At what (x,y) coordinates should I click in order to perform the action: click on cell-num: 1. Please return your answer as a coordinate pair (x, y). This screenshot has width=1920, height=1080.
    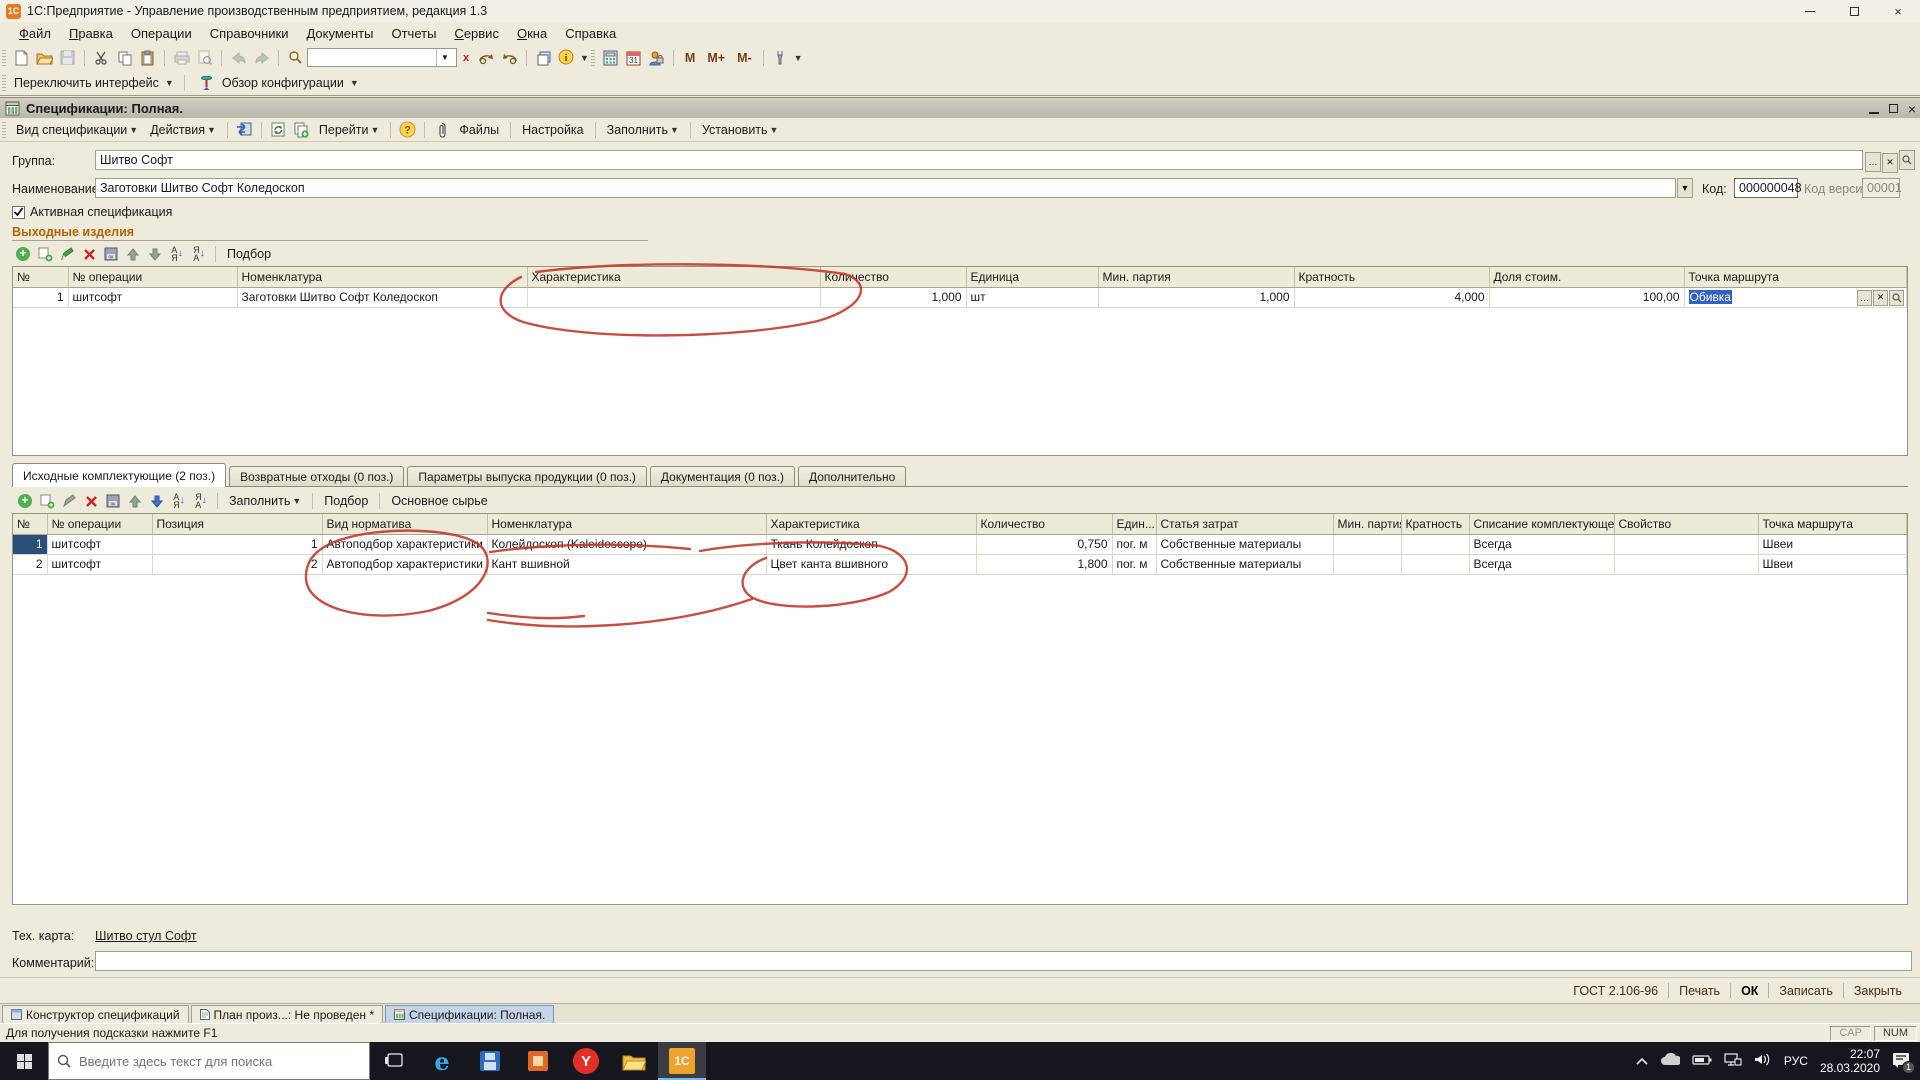
    Looking at the image, I should click on (41, 297).